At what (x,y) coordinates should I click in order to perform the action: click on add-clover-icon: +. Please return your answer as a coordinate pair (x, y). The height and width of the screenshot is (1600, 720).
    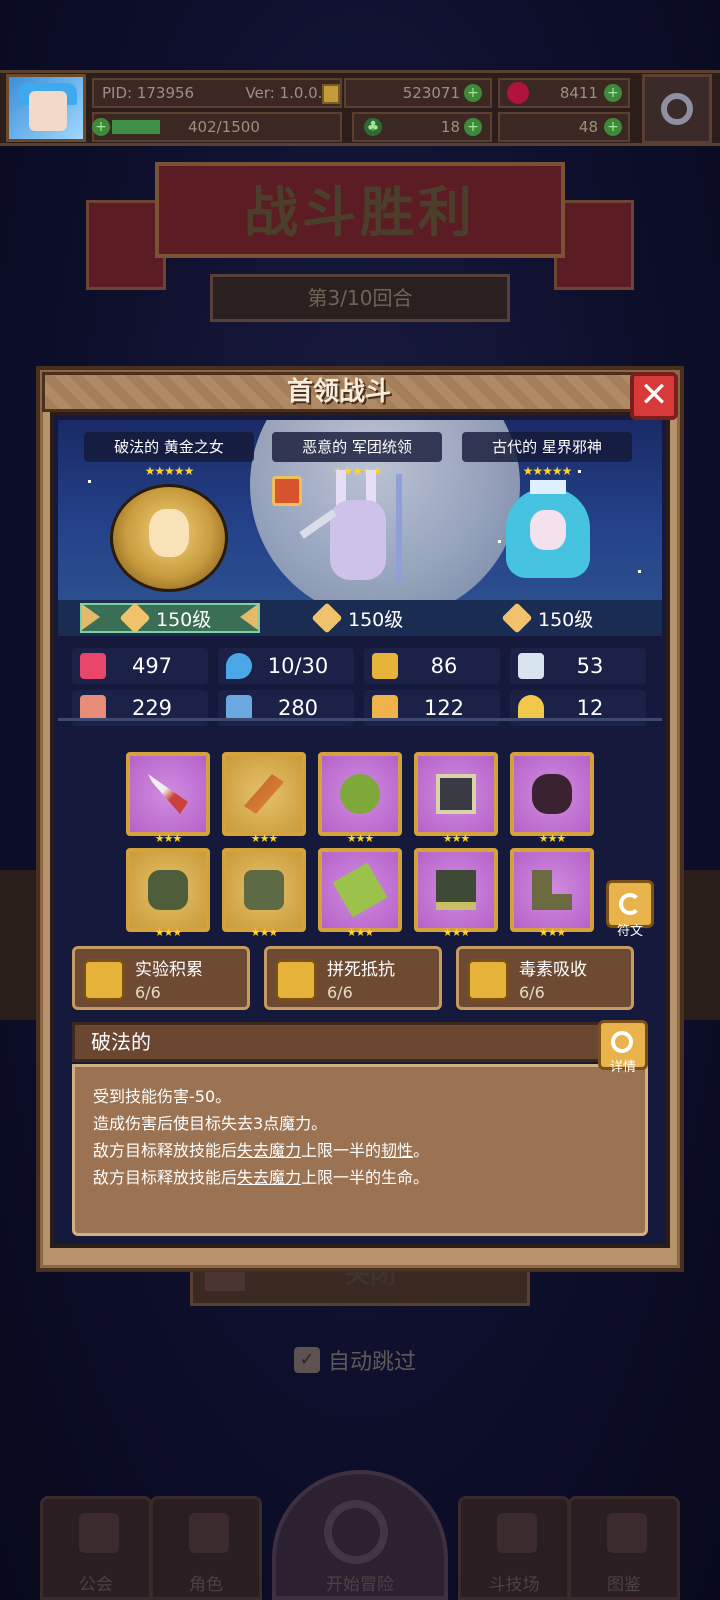
    Looking at the image, I should click on (473, 127).